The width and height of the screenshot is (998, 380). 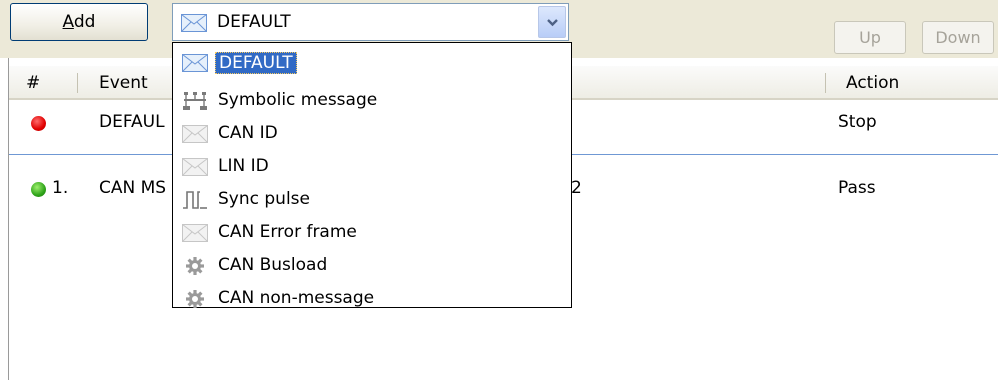 What do you see at coordinates (372, 233) in the screenshot?
I see `dropdown-item-can-error-frame: CAN Error frame` at bounding box center [372, 233].